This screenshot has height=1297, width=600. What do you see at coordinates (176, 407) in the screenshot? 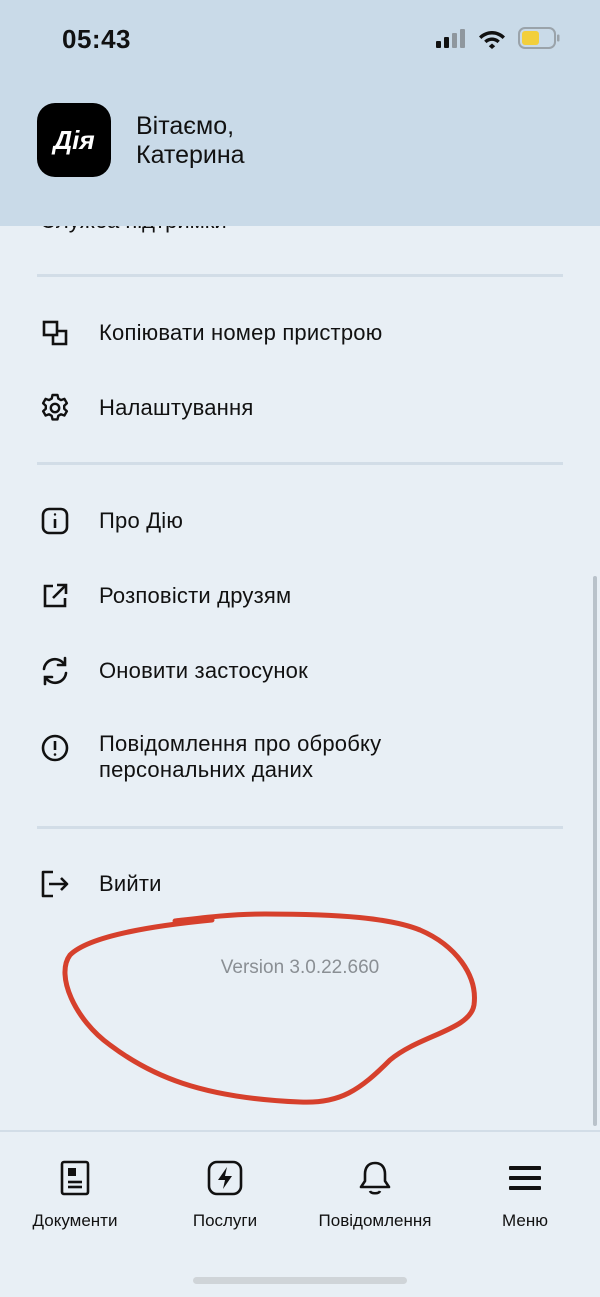
I see `menu-item-label: Налаштування` at bounding box center [176, 407].